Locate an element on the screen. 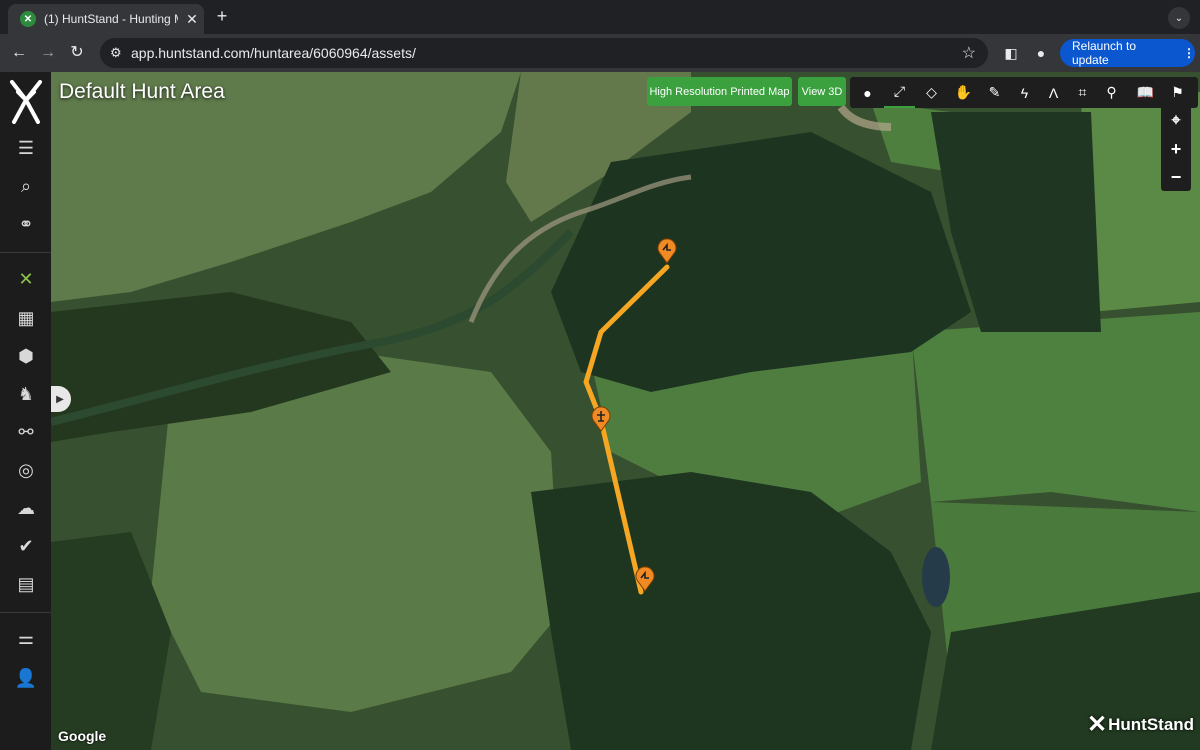 Image resolution: width=1200 pixels, height=750 pixels. hunt-area-icon: ✕ is located at coordinates (26, 279).